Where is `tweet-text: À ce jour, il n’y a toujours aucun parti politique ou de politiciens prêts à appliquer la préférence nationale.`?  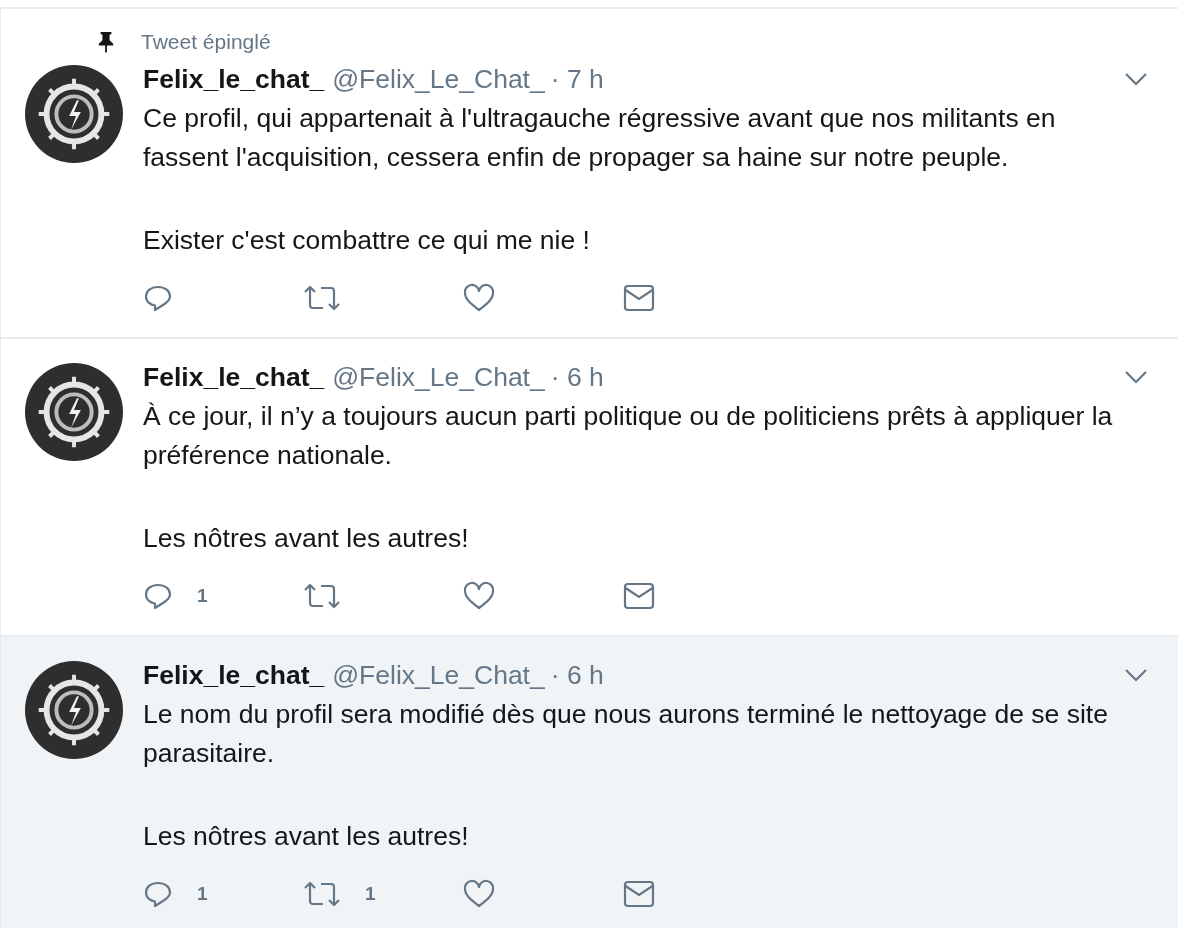 tweet-text: À ce jour, il n’y a toujours aucun parti politique ou de politiciens prêts à appliquer la préférence nationale. is located at coordinates (628, 436).